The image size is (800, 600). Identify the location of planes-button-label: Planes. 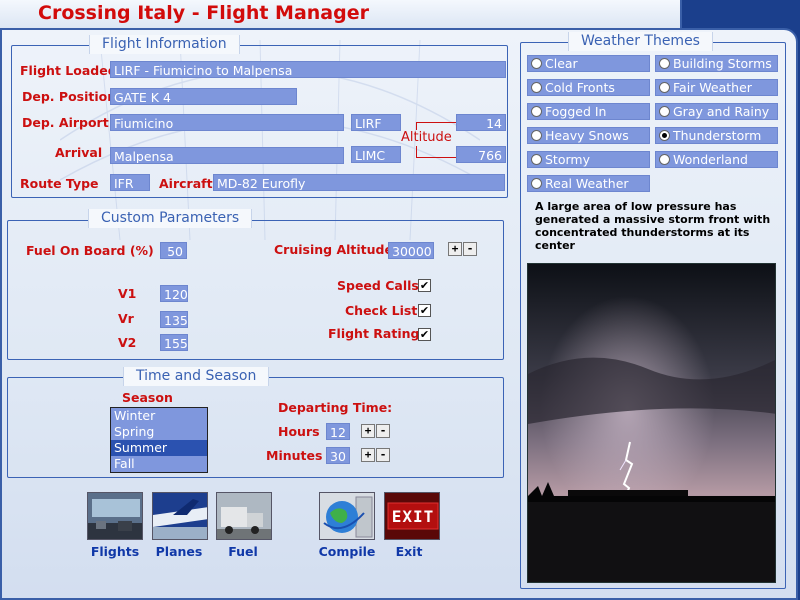
(179, 551).